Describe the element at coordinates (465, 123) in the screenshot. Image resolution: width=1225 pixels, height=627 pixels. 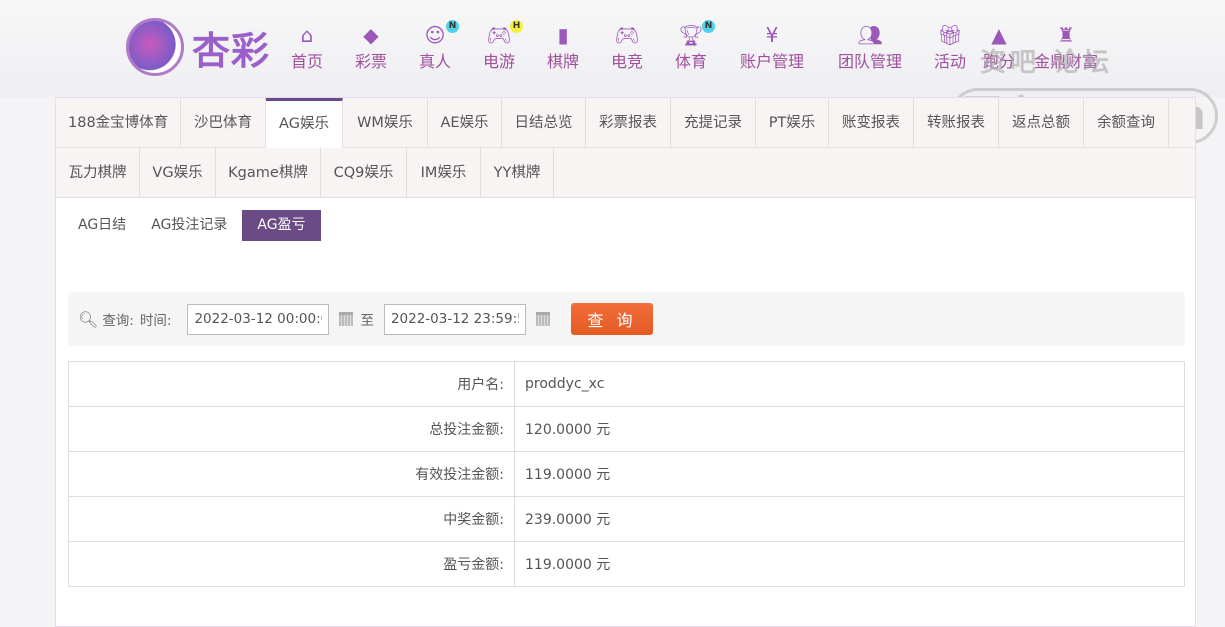
I see `tab-tabs_row1-4: AE娱乐` at that location.